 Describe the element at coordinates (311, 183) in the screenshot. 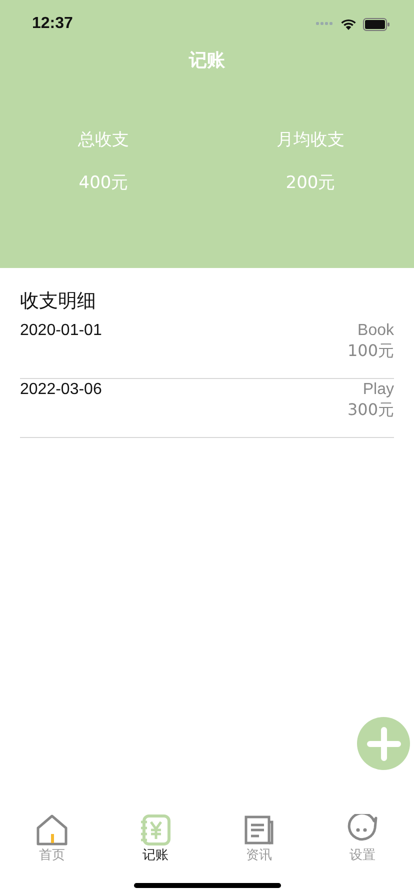

I see `stat-value: 200元` at that location.